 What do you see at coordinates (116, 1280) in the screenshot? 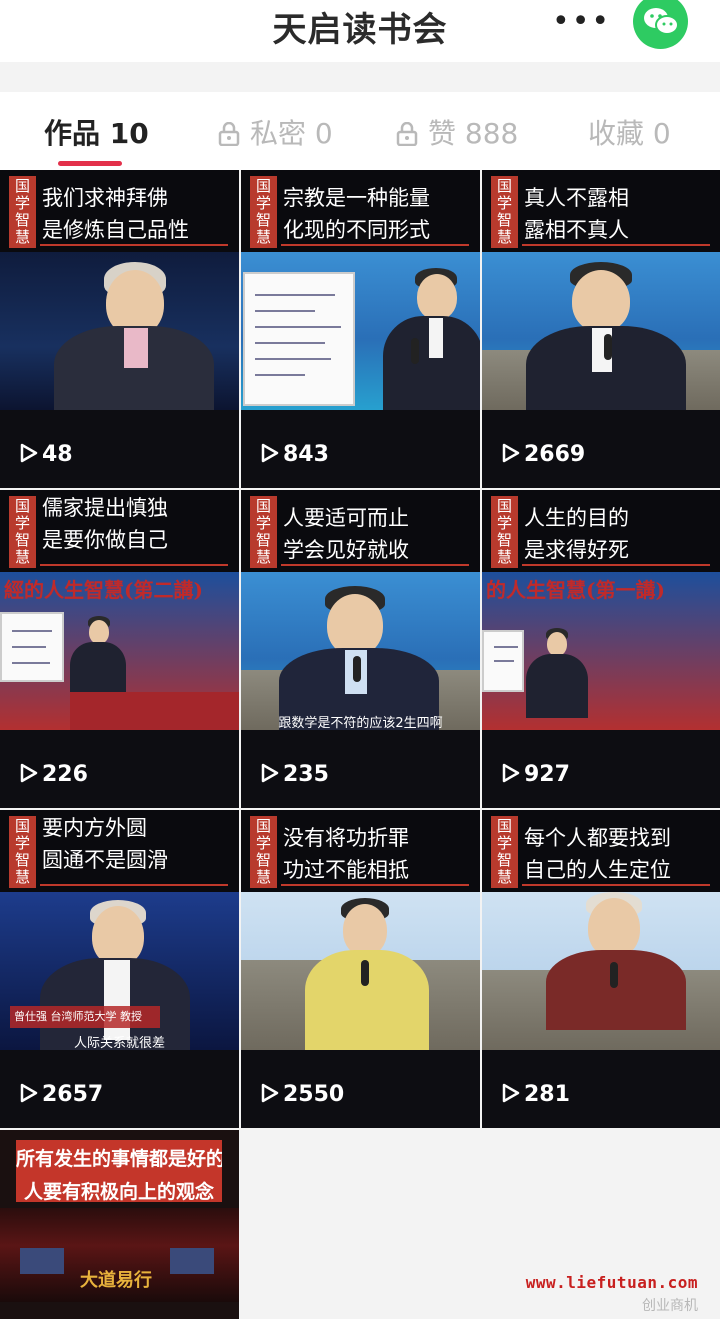
I see `stage-banner-text: 大道易行` at bounding box center [116, 1280].